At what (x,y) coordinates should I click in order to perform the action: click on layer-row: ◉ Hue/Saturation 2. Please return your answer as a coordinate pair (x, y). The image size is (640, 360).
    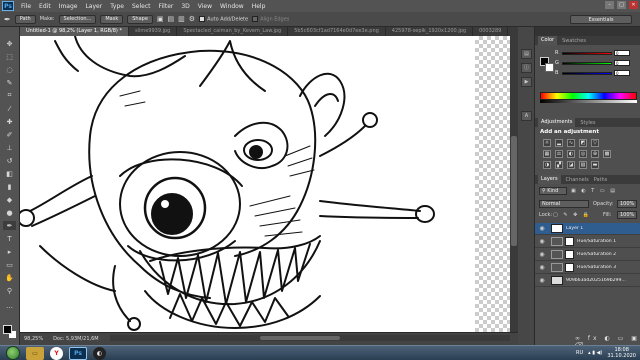
    Looking at the image, I should click on (587, 255).